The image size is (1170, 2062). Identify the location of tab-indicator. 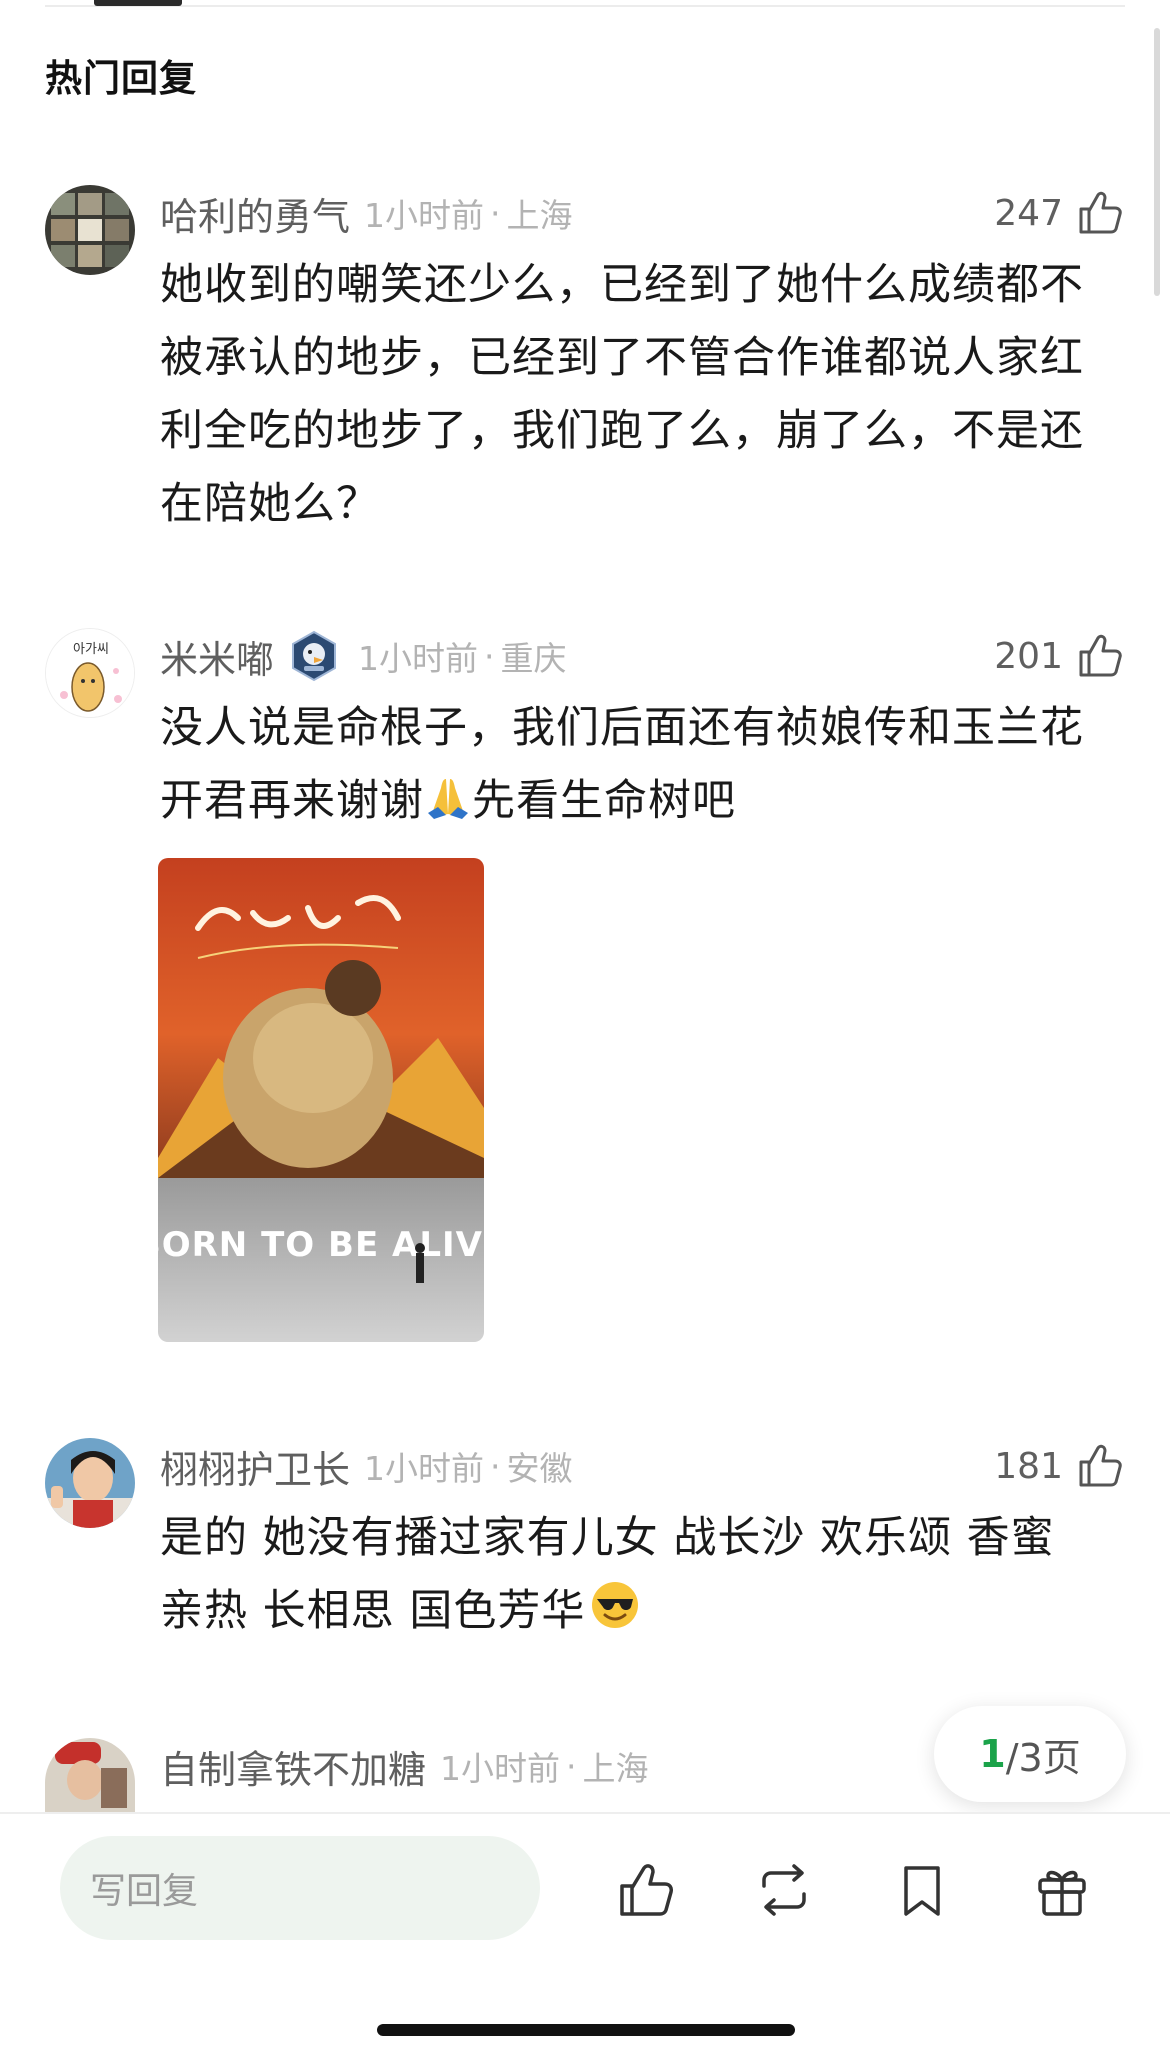
(138, 3).